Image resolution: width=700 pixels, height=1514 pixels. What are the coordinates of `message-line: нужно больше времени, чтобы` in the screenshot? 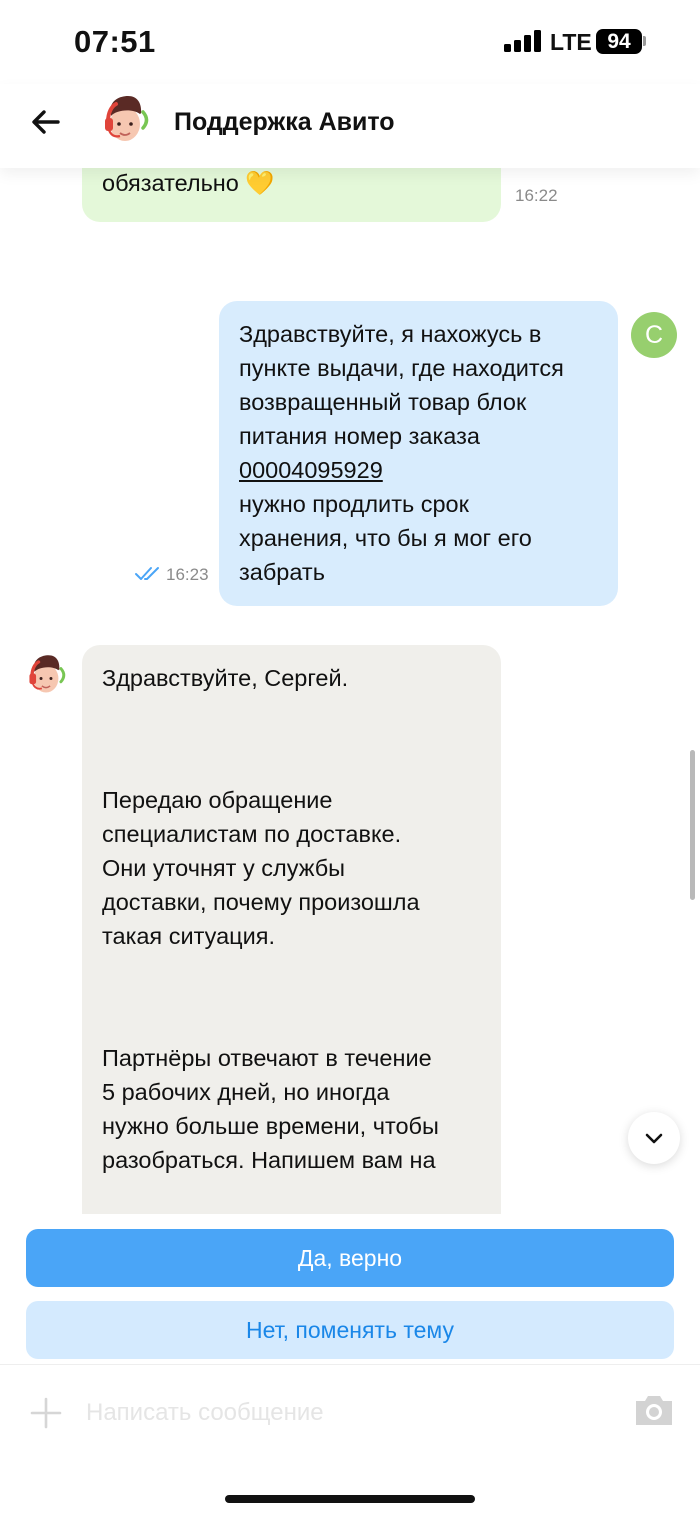 It's located at (270, 1126).